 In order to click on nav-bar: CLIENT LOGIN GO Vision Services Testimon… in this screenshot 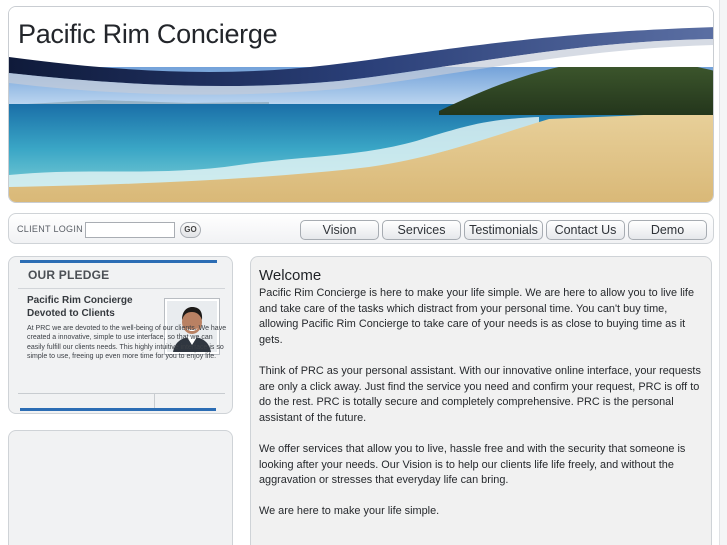, I will do `click(361, 228)`.